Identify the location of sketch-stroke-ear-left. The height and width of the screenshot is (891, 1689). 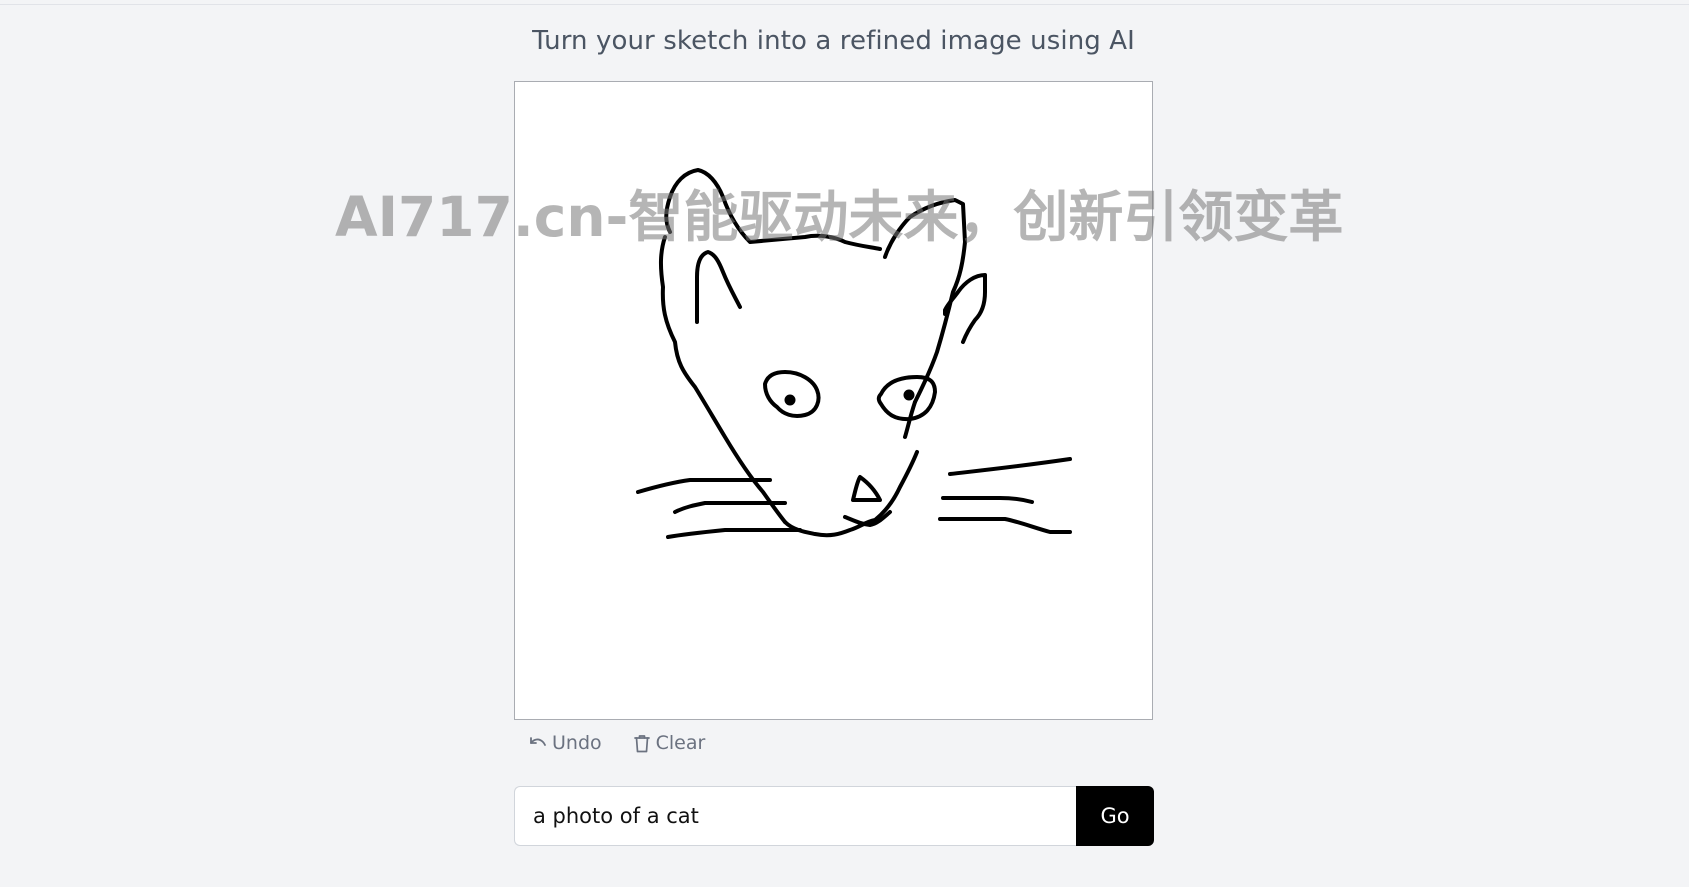
(718, 287).